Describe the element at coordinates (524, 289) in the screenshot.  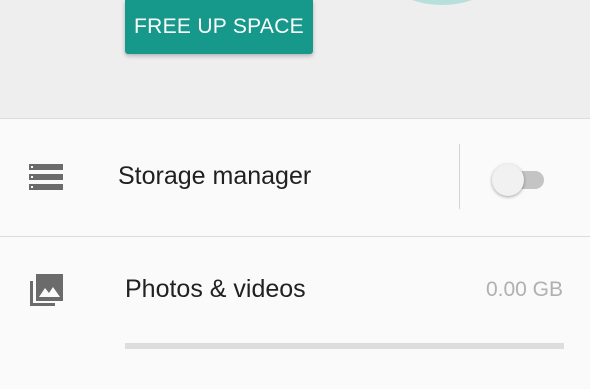
I see `photos-videos-size: 0.00 GB` at that location.